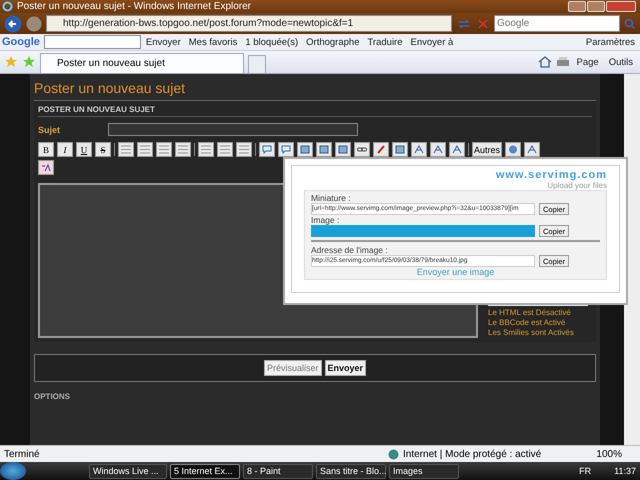  Describe the element at coordinates (13, 471) in the screenshot. I see `start-button` at that location.